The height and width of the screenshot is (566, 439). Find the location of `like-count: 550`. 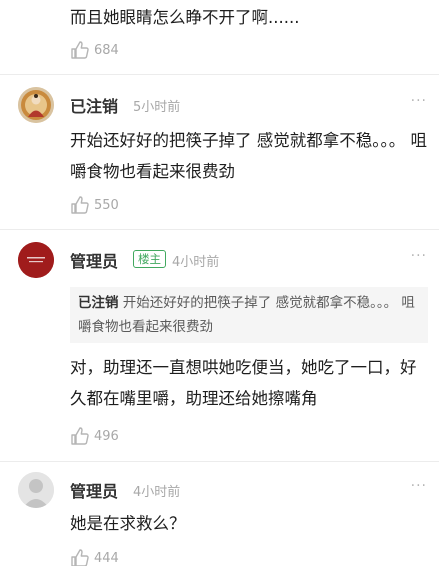

like-count: 550 is located at coordinates (106, 205).